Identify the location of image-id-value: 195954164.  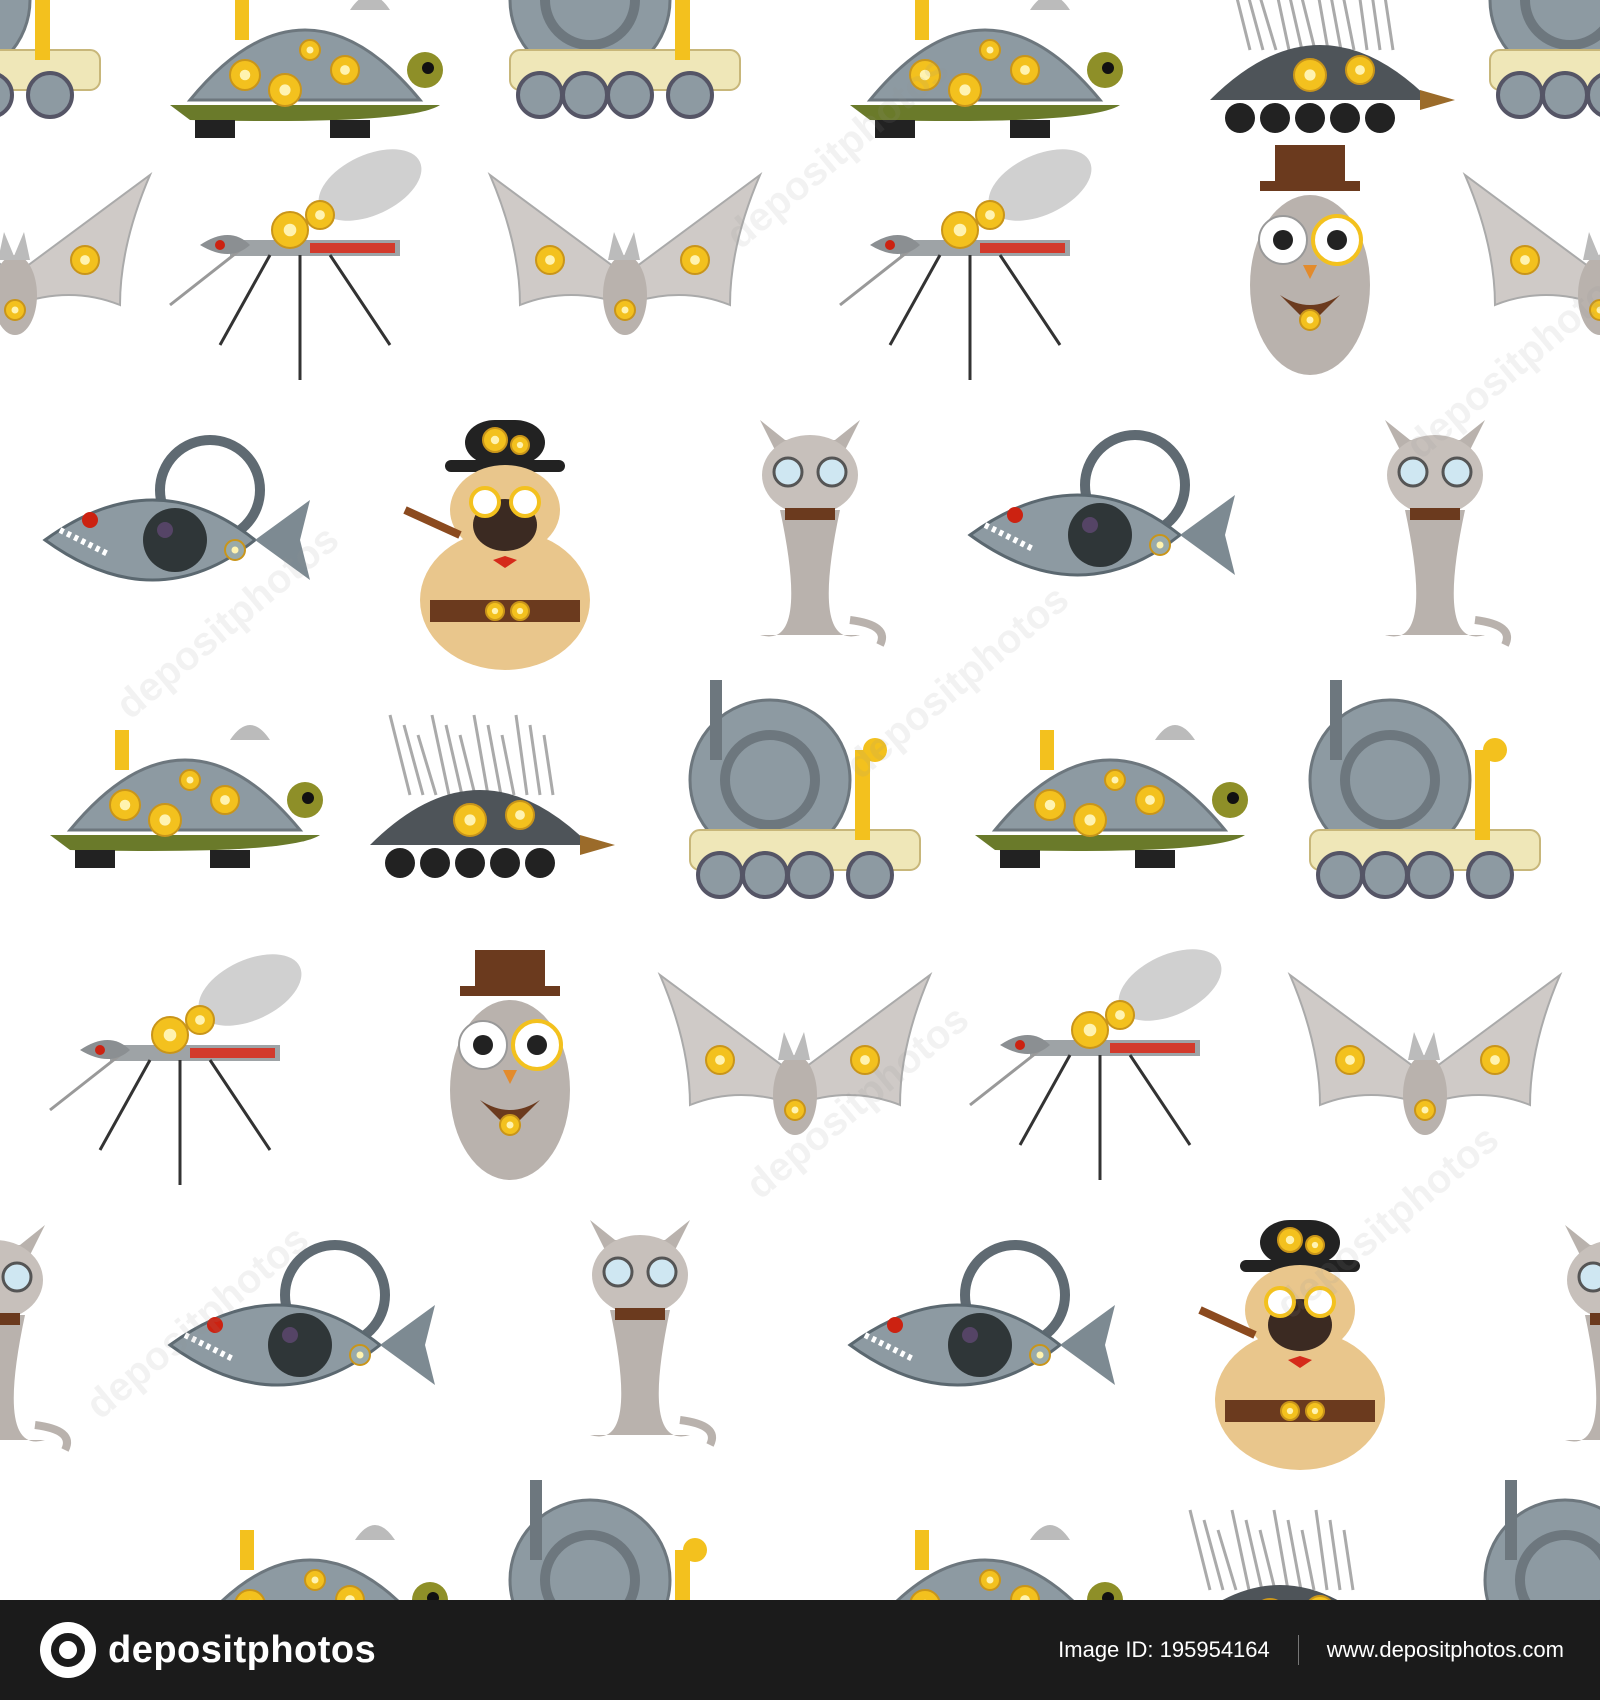
(1214, 1649).